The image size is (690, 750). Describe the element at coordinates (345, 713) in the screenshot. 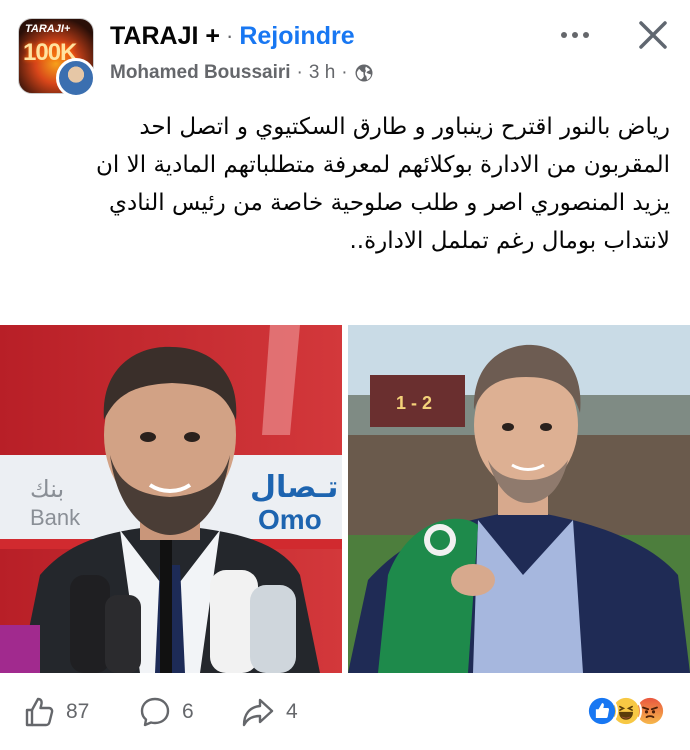

I see `post-actions: 87 6 4` at that location.